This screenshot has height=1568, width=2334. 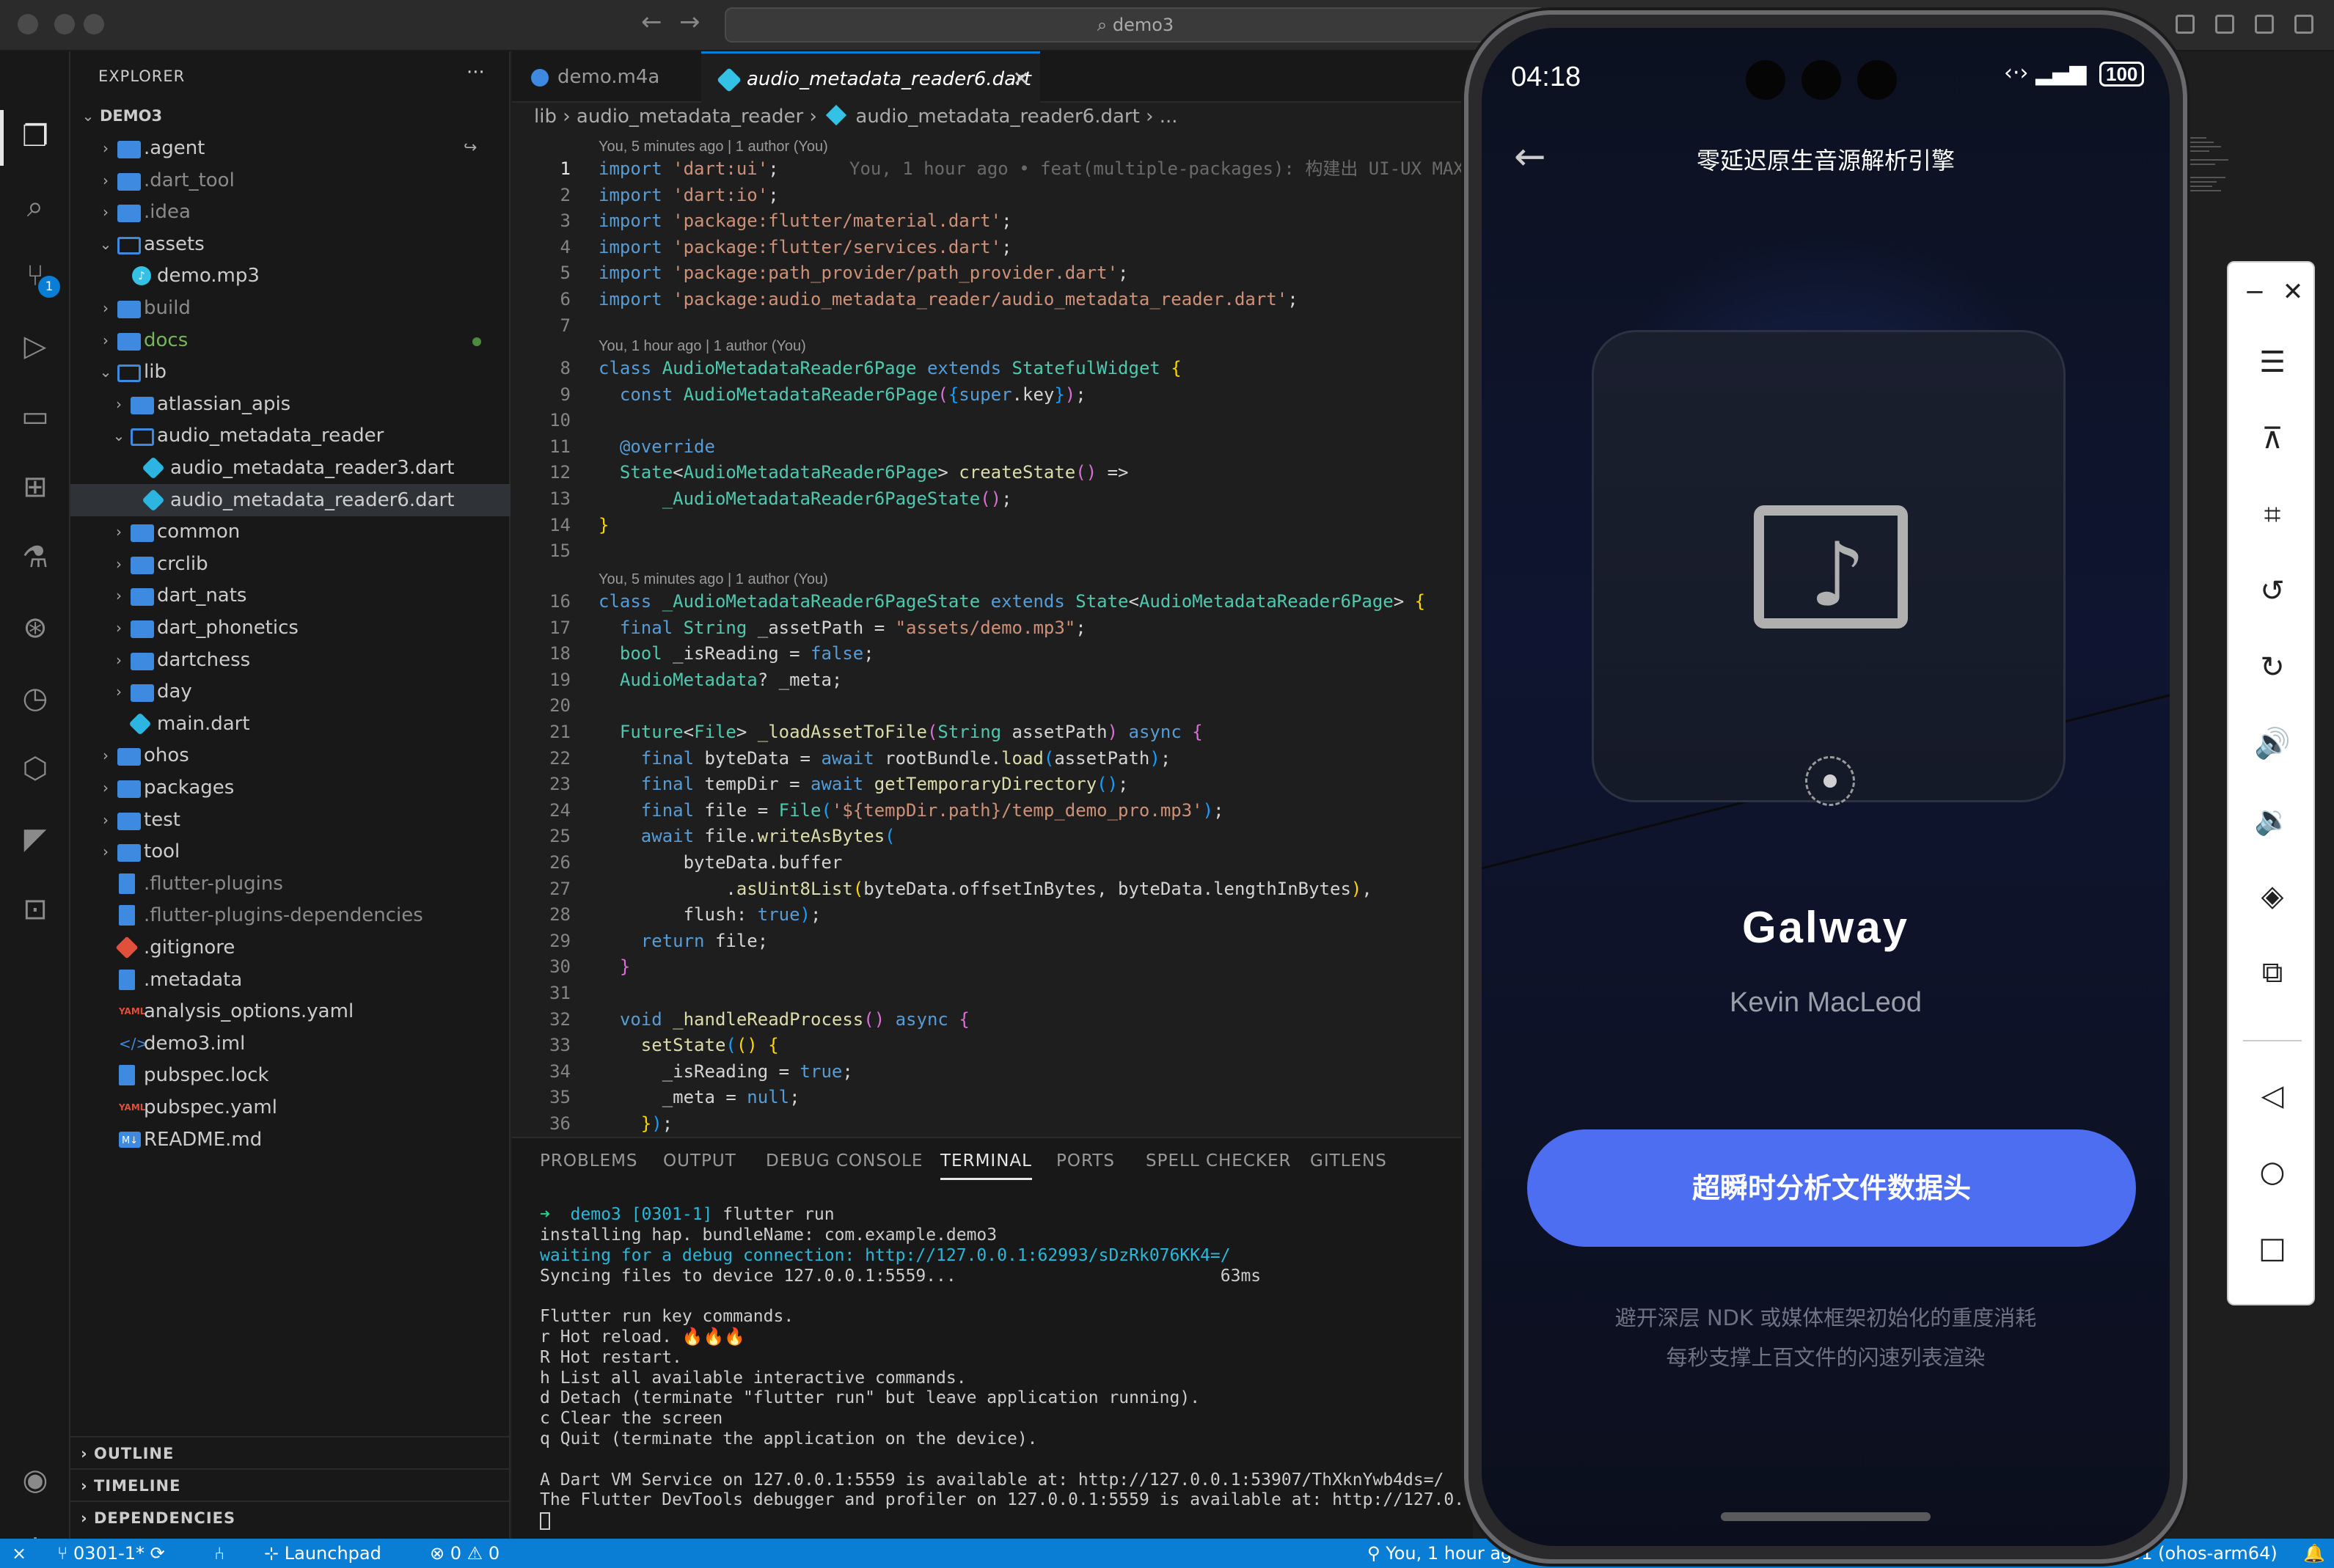 What do you see at coordinates (290, 595) in the screenshot?
I see `tree-item: › dart_nats` at bounding box center [290, 595].